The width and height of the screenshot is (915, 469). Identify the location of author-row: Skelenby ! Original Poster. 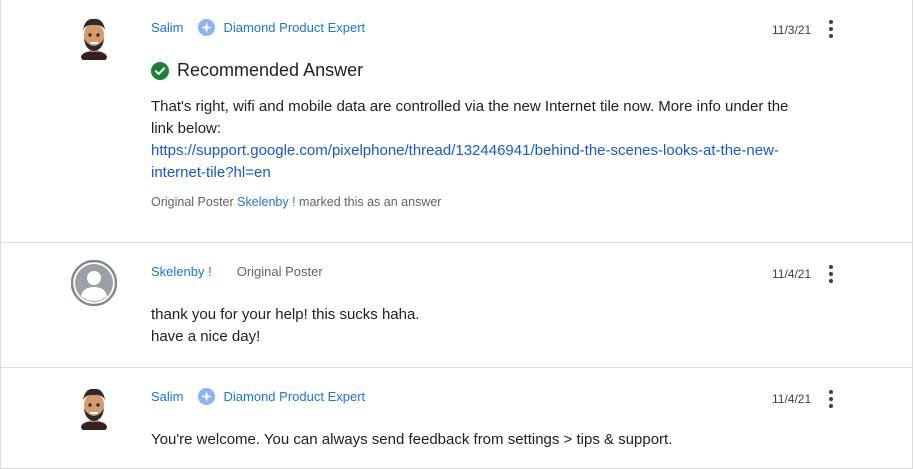
(237, 271).